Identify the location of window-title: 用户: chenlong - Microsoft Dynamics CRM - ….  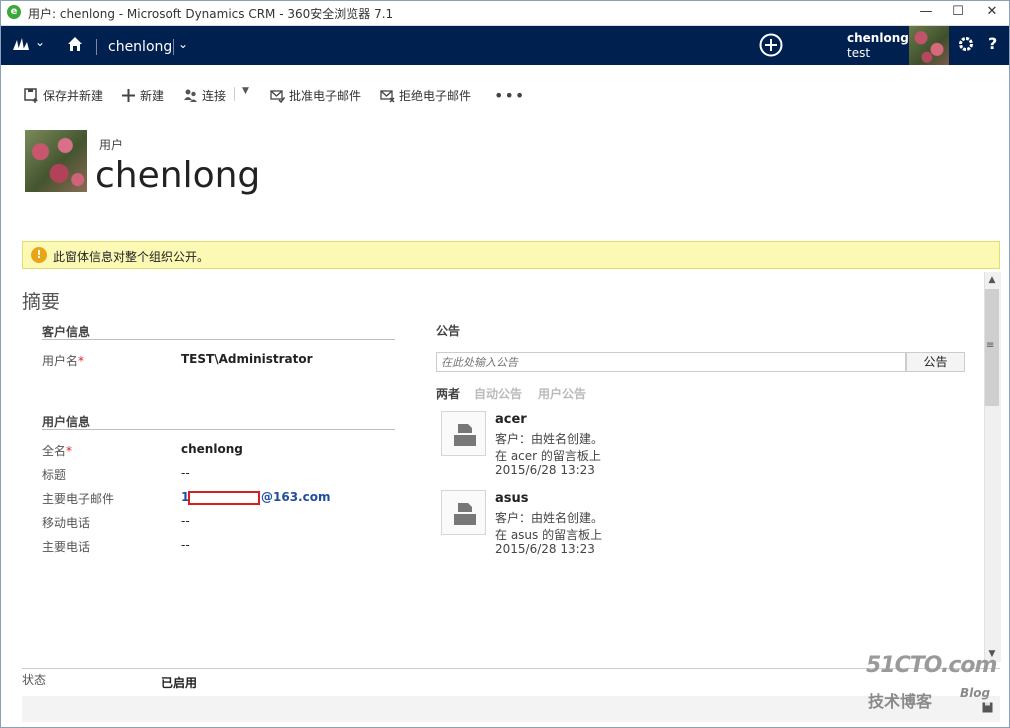
(211, 14).